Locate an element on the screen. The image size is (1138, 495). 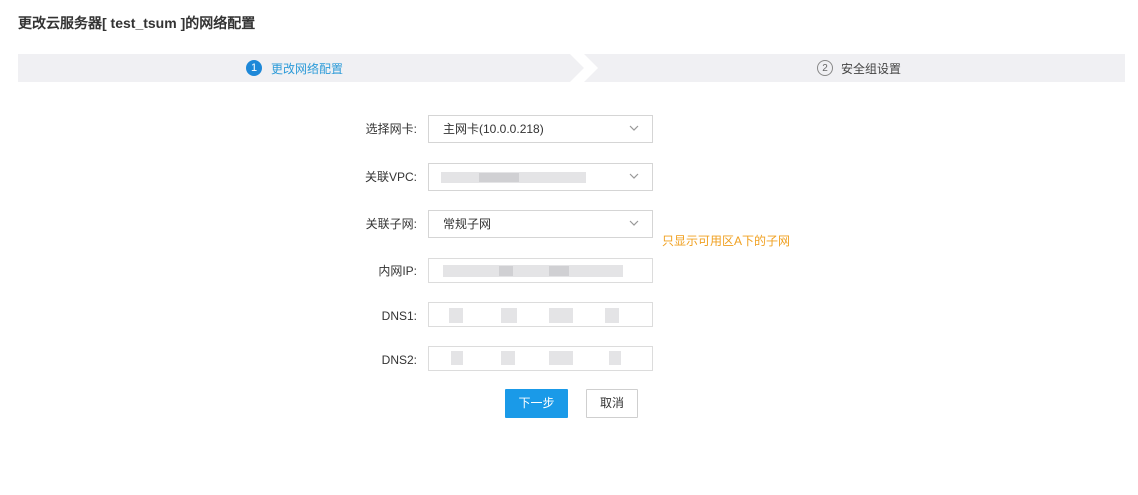
private-ip-redacted is located at coordinates (533, 271).